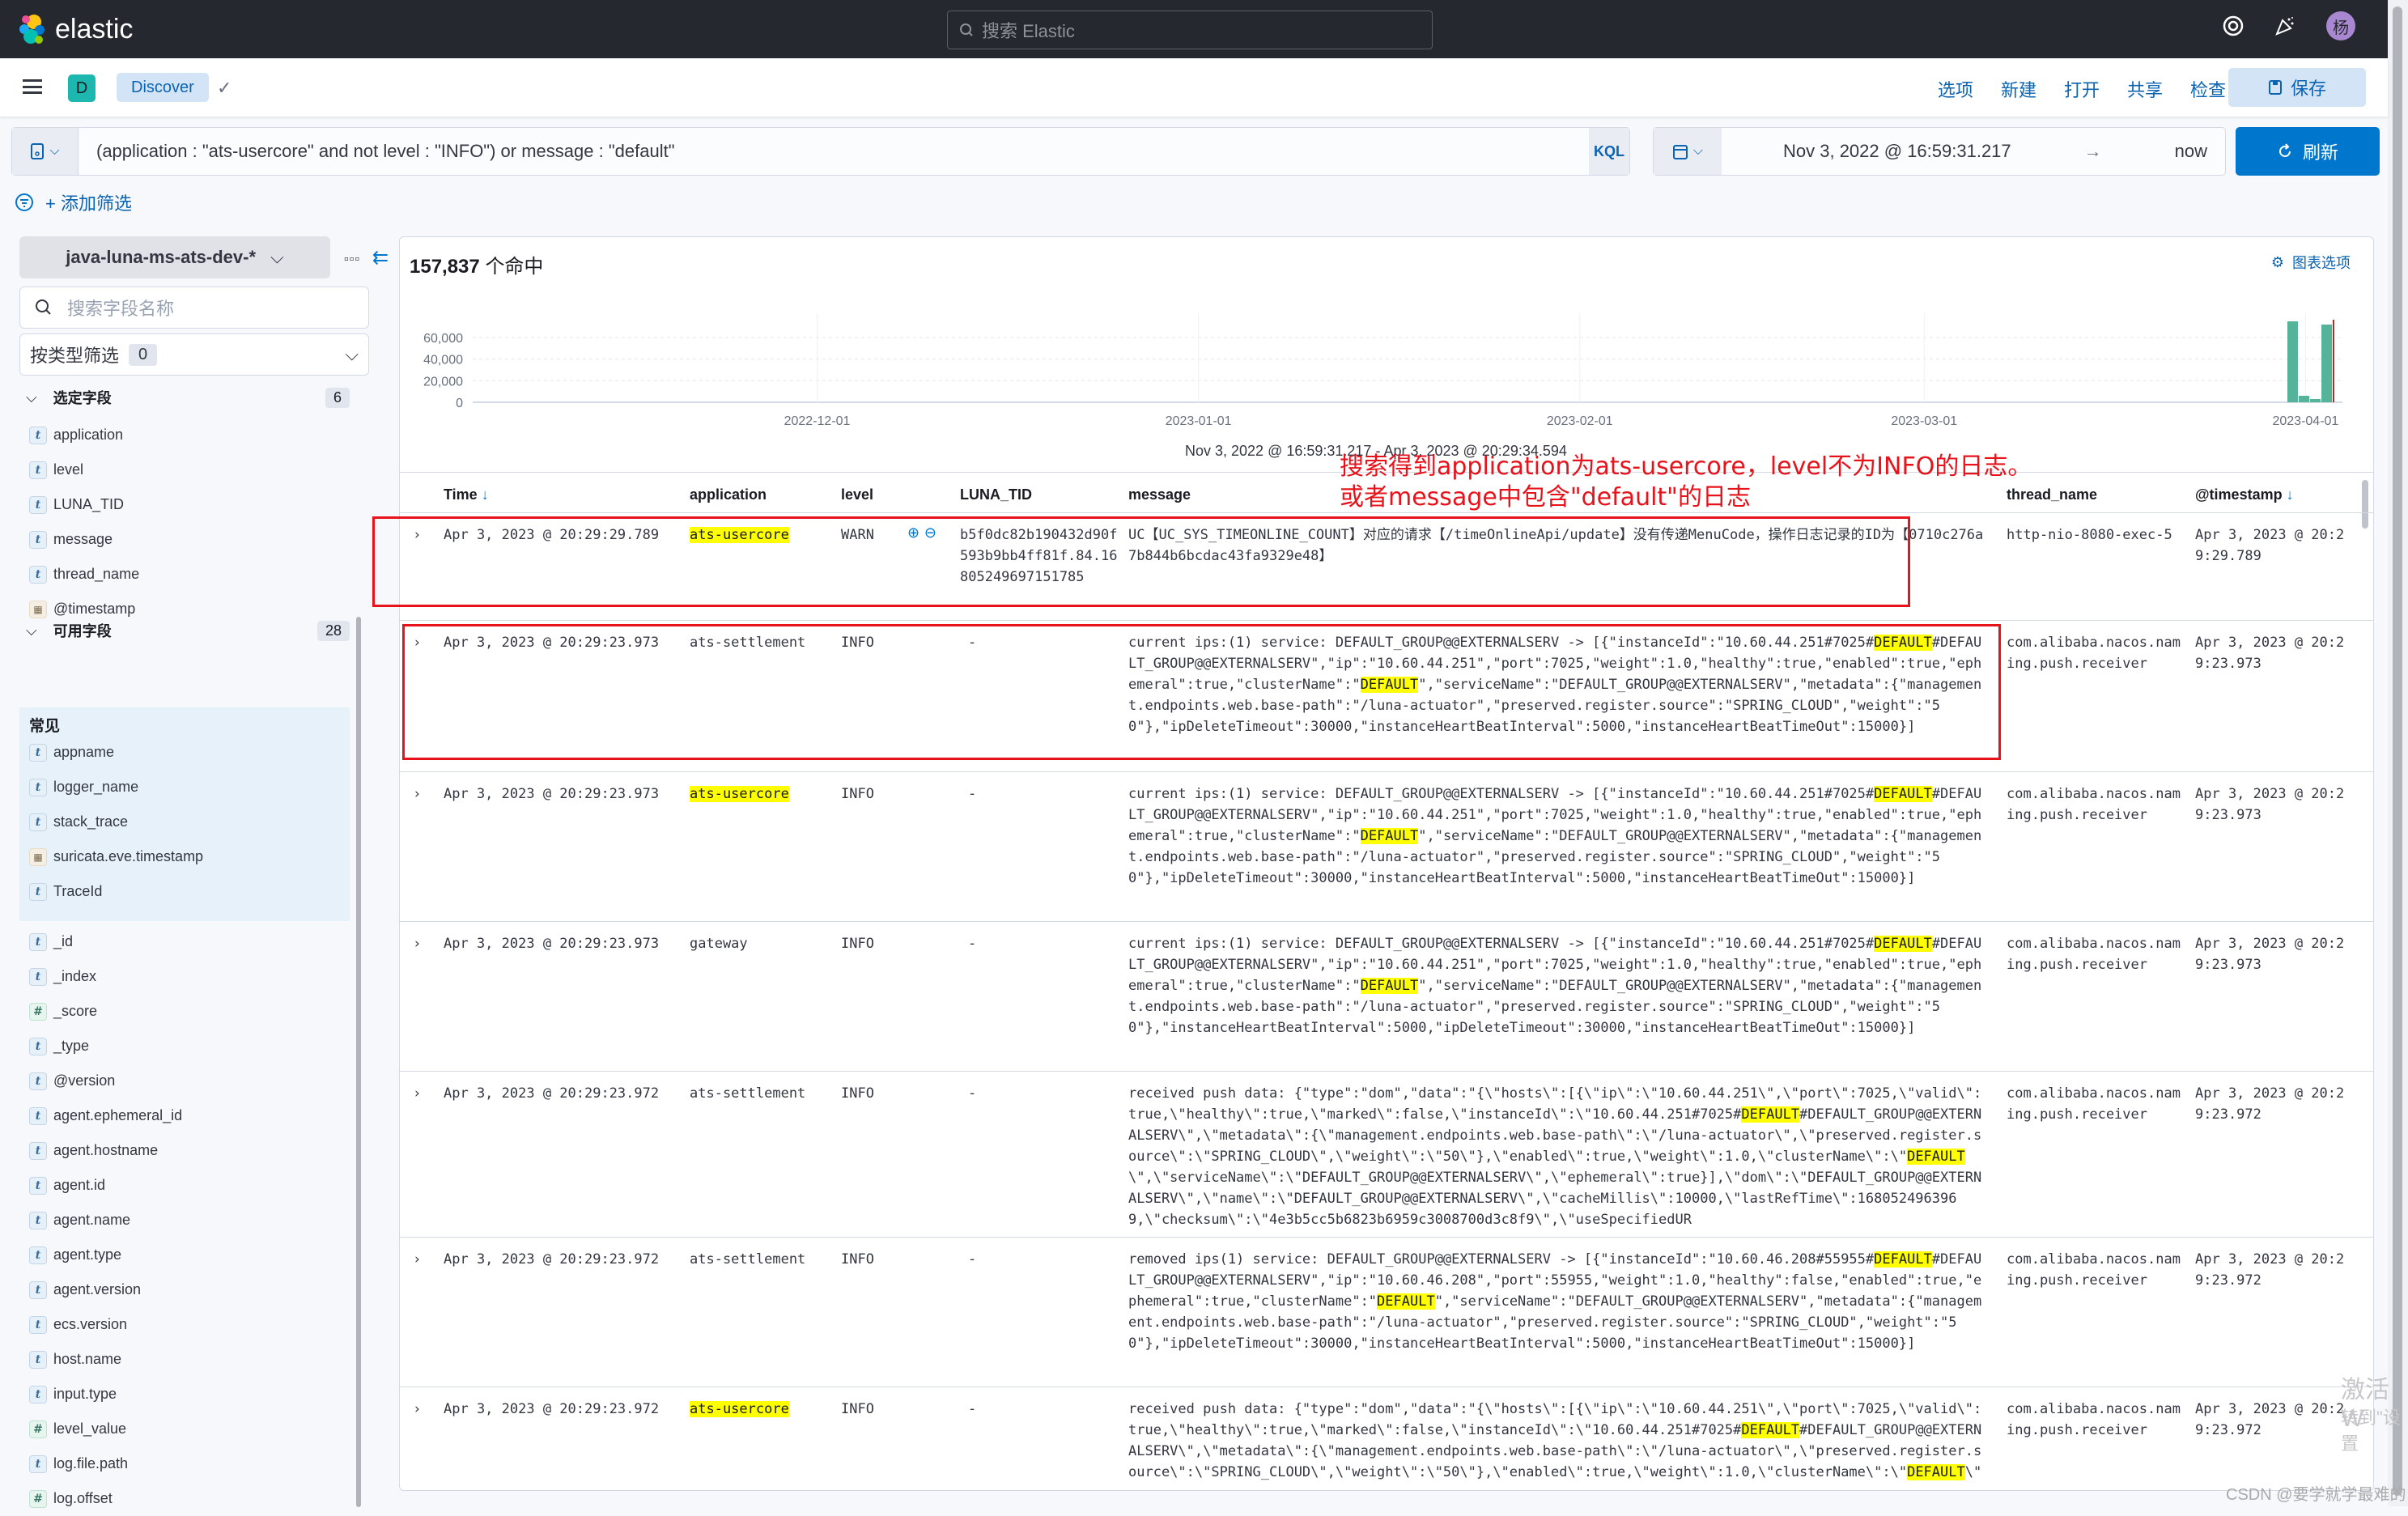 The image size is (2408, 1516). What do you see at coordinates (1688, 151) in the screenshot?
I see `quick-date-button: ⌵` at bounding box center [1688, 151].